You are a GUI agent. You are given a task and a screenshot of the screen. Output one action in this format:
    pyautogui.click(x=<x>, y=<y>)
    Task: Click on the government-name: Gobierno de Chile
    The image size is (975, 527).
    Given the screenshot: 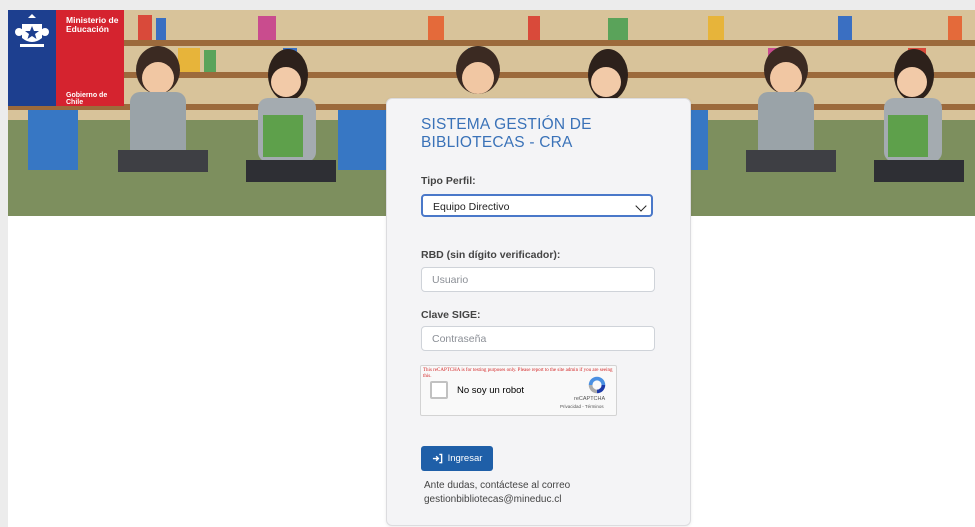 What is the action you would take?
    pyautogui.click(x=87, y=99)
    